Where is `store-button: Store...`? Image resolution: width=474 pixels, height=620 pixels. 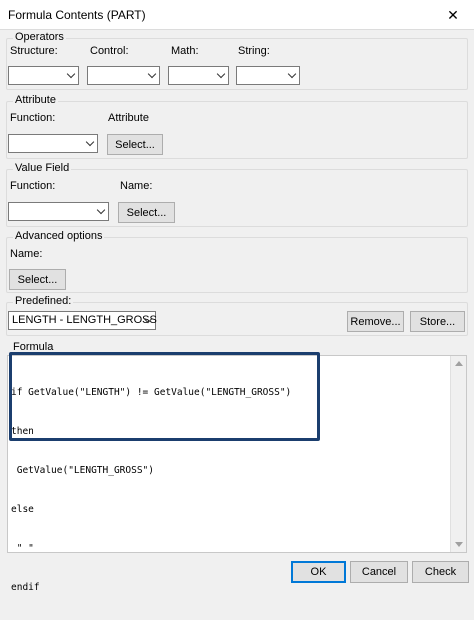
store-button: Store... is located at coordinates (437, 321).